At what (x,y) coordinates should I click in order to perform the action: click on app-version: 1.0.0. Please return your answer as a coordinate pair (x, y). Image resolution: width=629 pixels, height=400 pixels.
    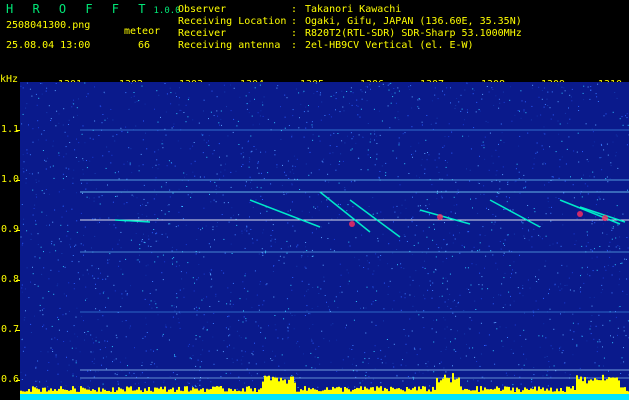
    Looking at the image, I should click on (167, 11).